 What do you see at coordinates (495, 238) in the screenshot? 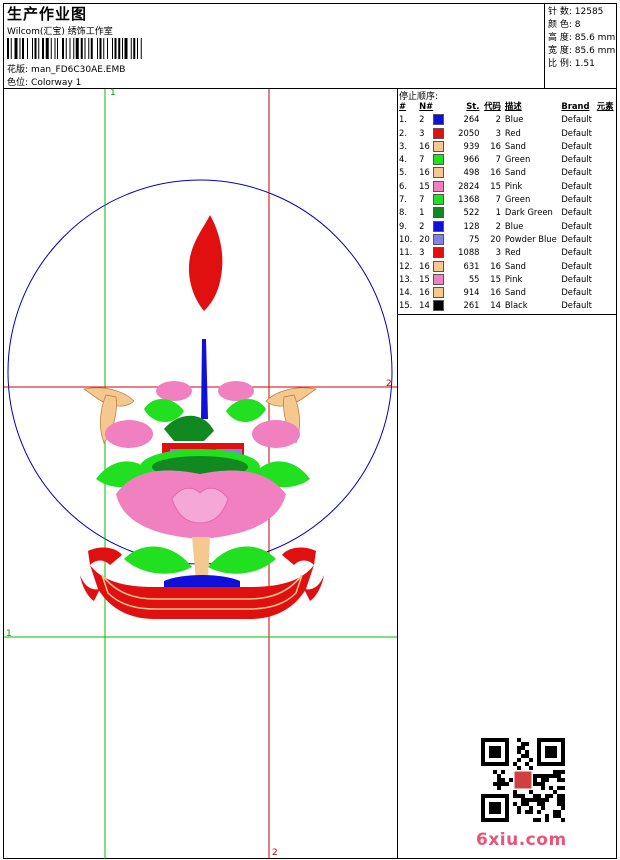
I see `row-code: 20` at bounding box center [495, 238].